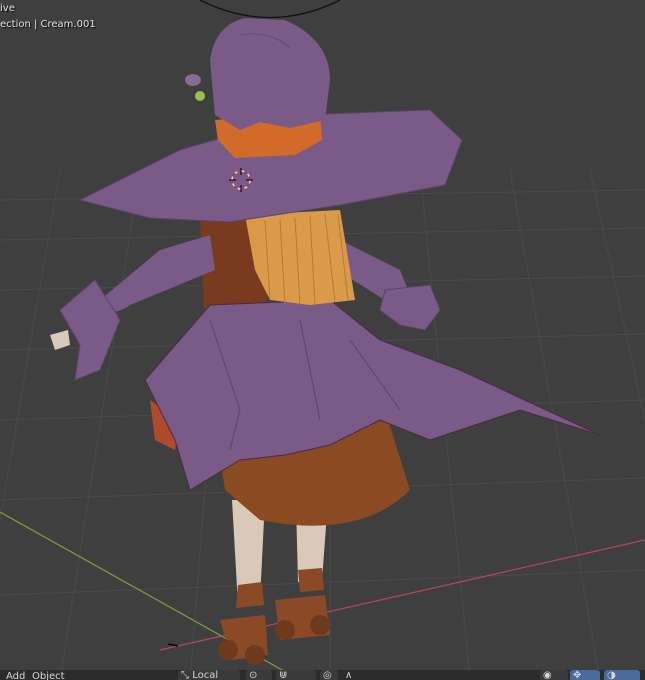 This screenshot has width=645, height=680. I want to click on viewport-collection-label: ection | Cream.001, so click(48, 24).